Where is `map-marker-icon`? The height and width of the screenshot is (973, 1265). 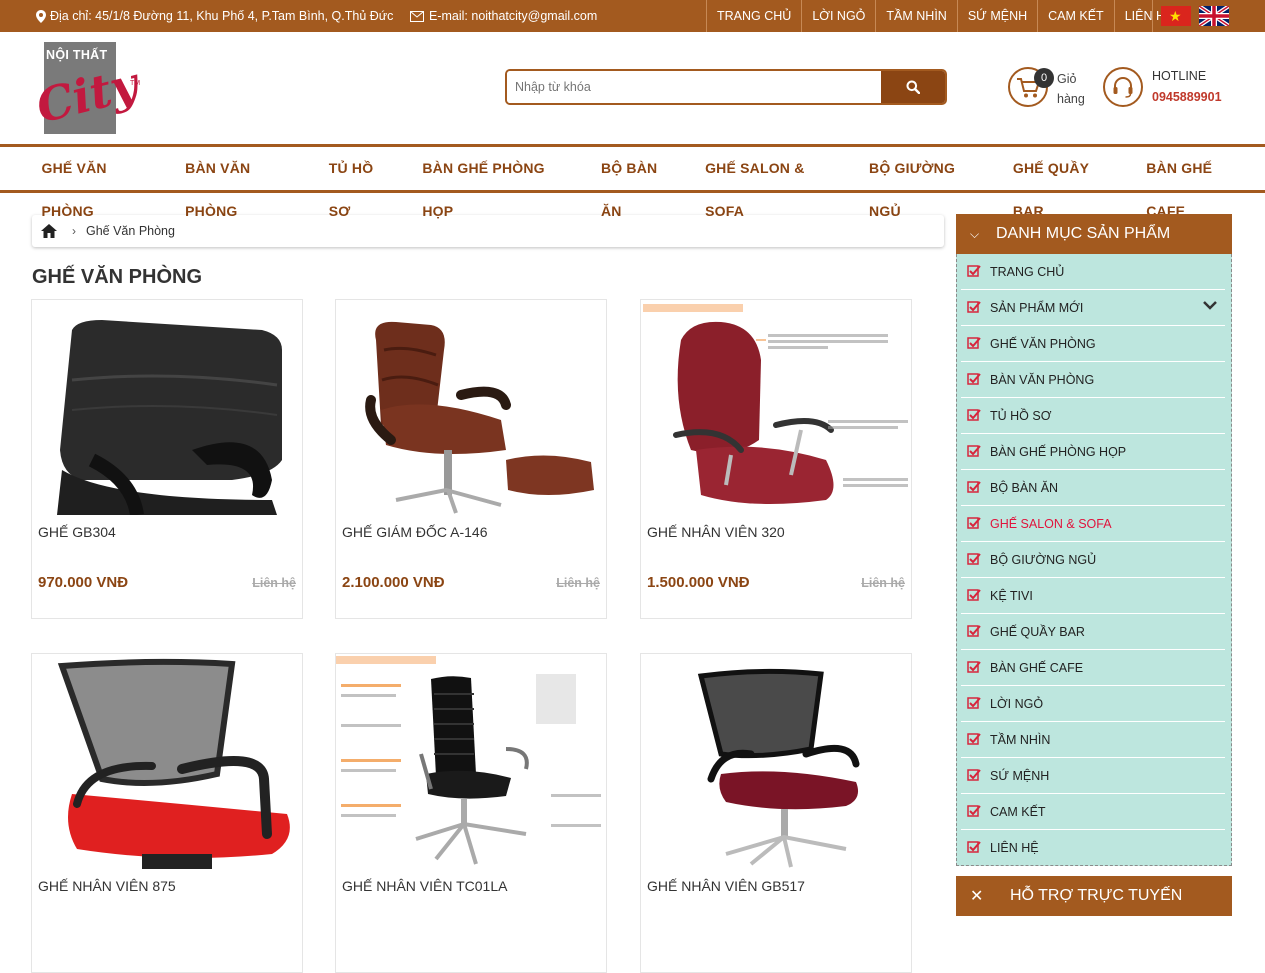
map-marker-icon is located at coordinates (41, 16).